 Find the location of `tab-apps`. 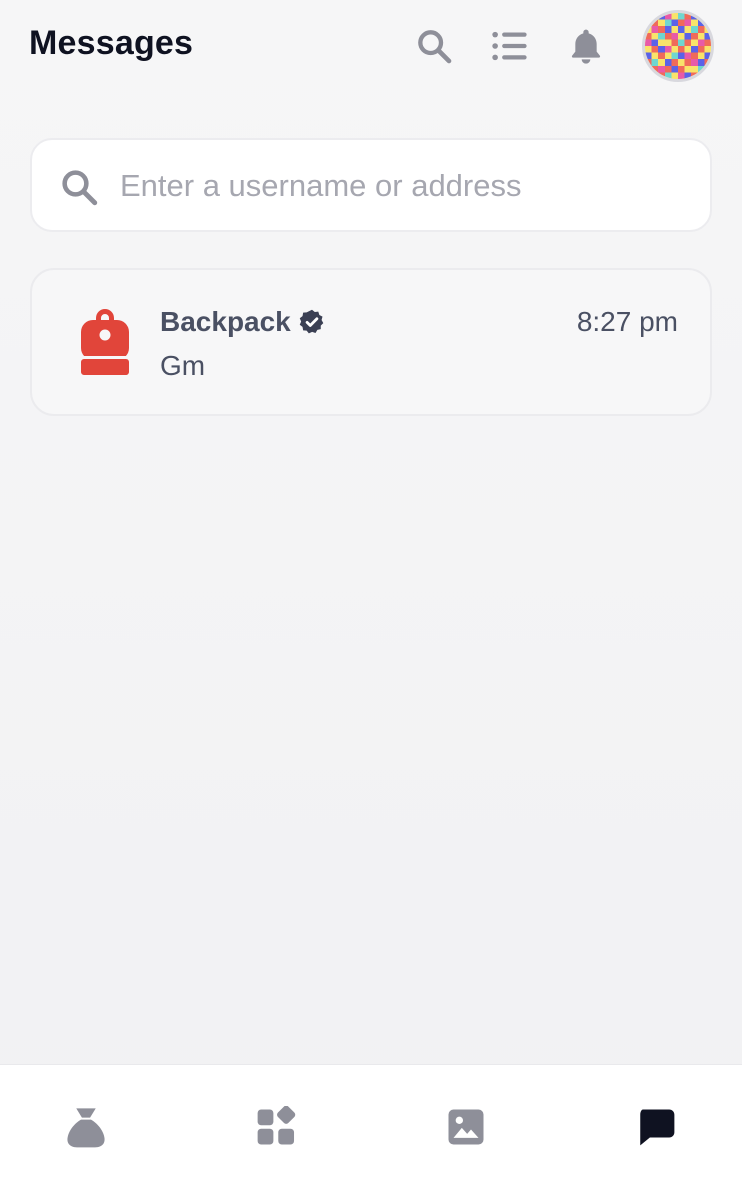

tab-apps is located at coordinates (276, 1129).